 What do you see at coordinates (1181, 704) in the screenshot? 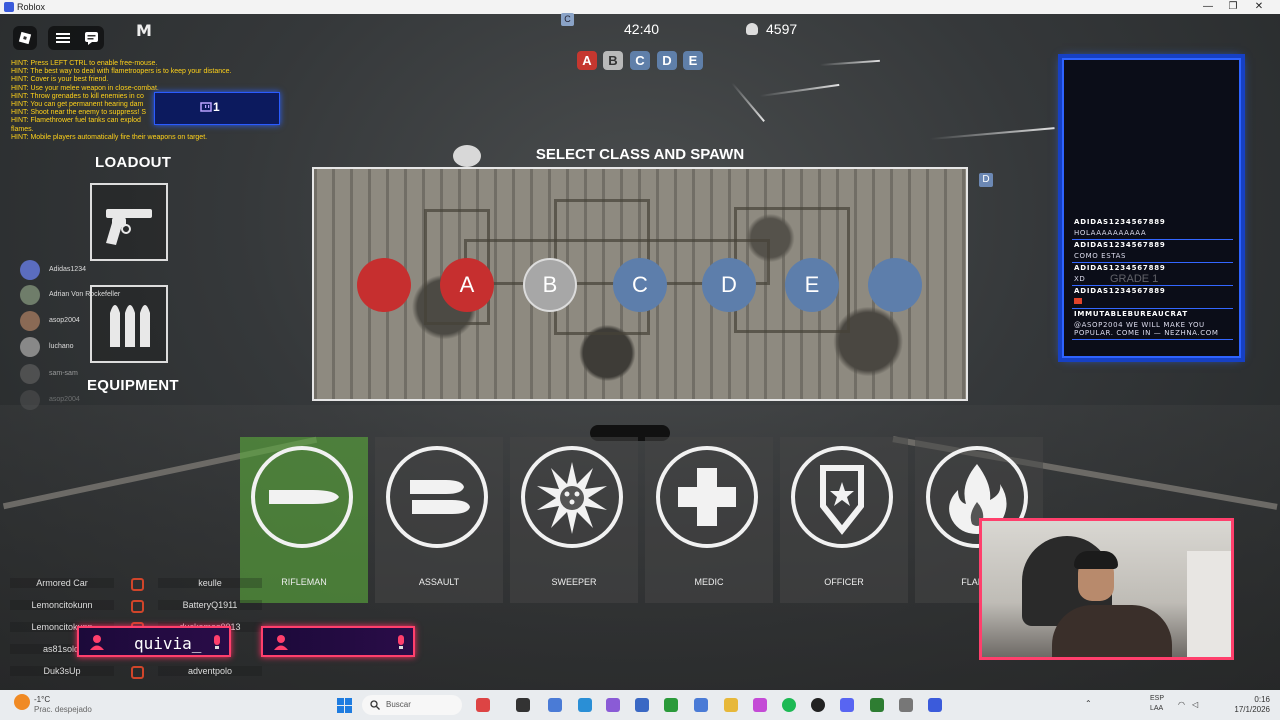
I see `wifi-icon: ◠` at bounding box center [1181, 704].